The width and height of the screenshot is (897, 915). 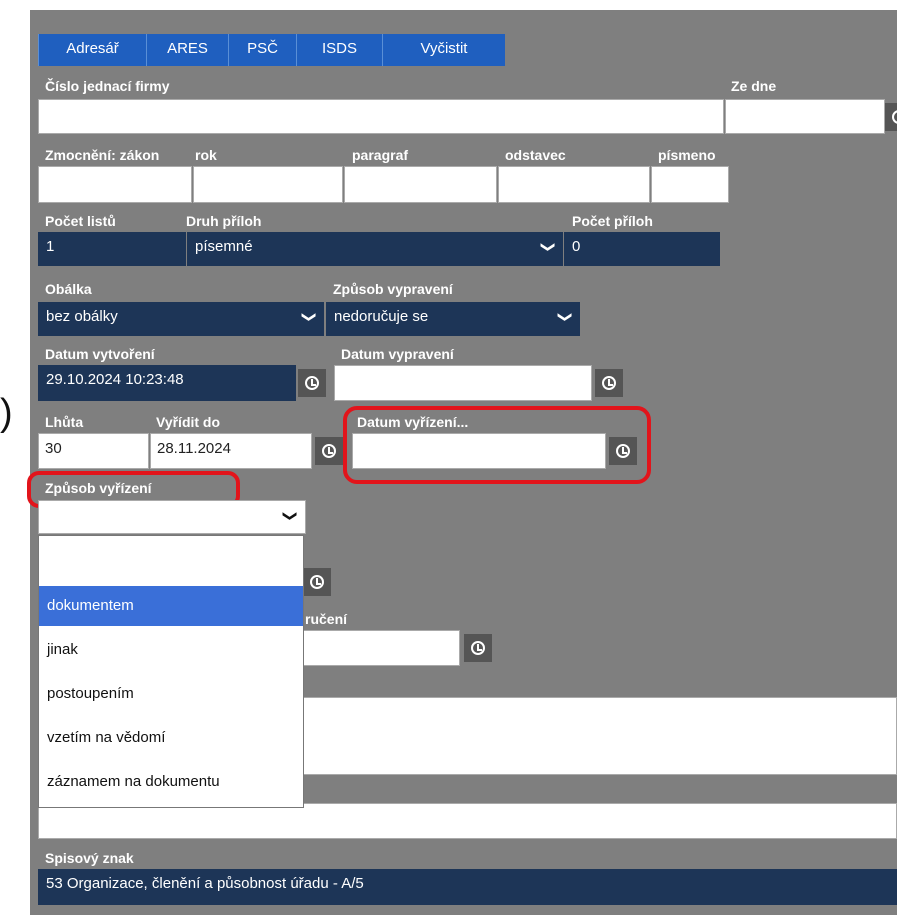 I want to click on pismeno-label: písmeno, so click(x=687, y=155).